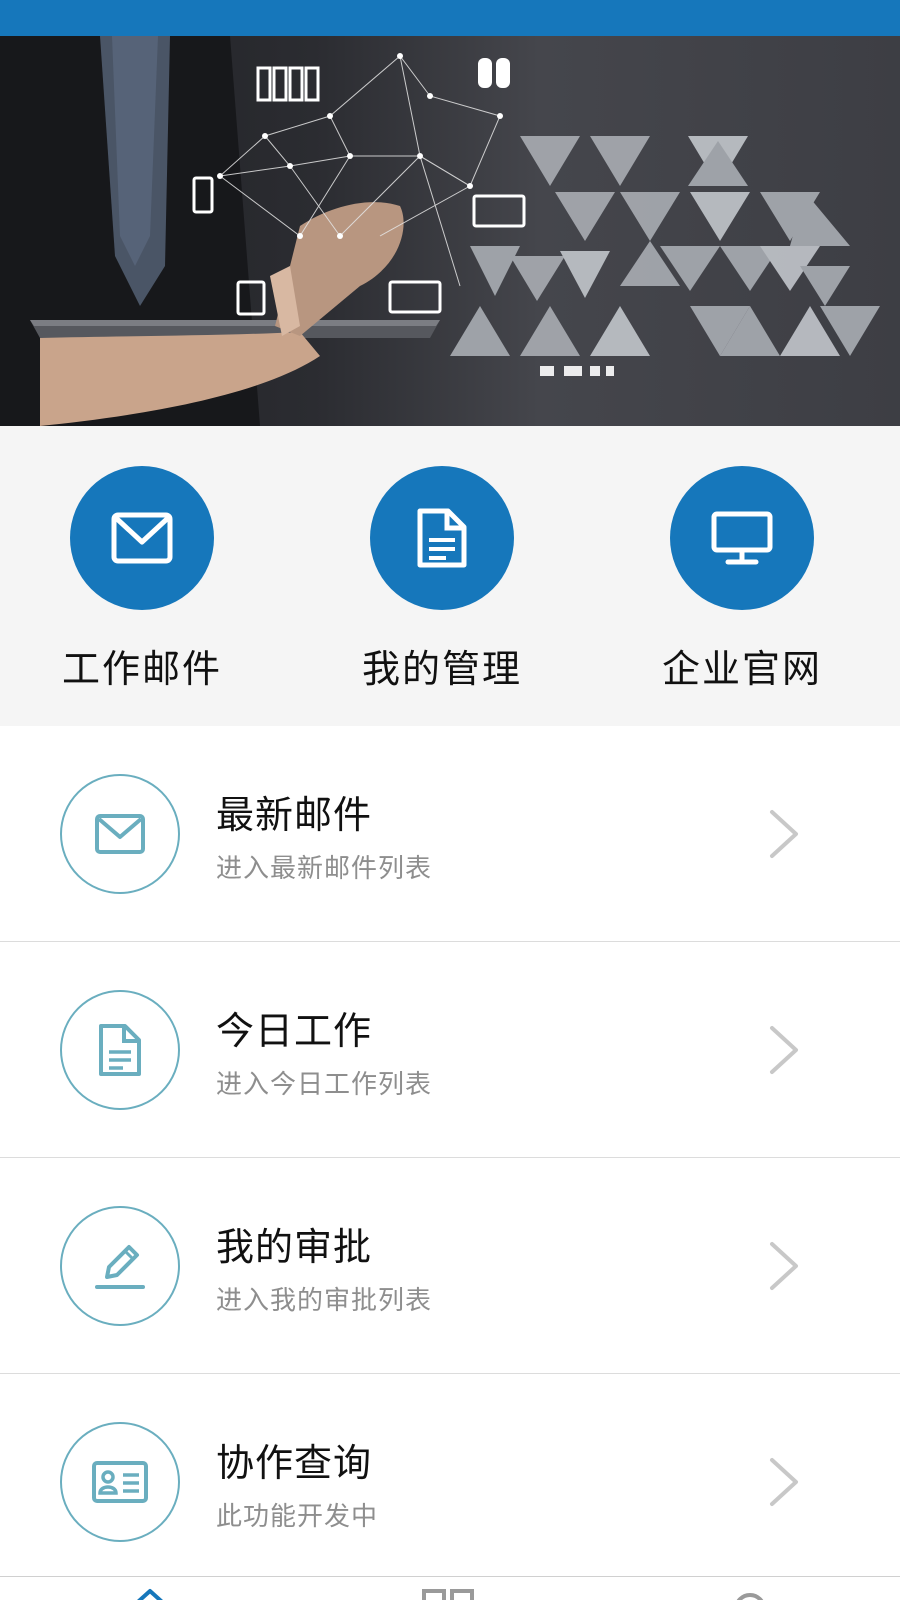  I want to click on grid-icon, so click(448, 1594).